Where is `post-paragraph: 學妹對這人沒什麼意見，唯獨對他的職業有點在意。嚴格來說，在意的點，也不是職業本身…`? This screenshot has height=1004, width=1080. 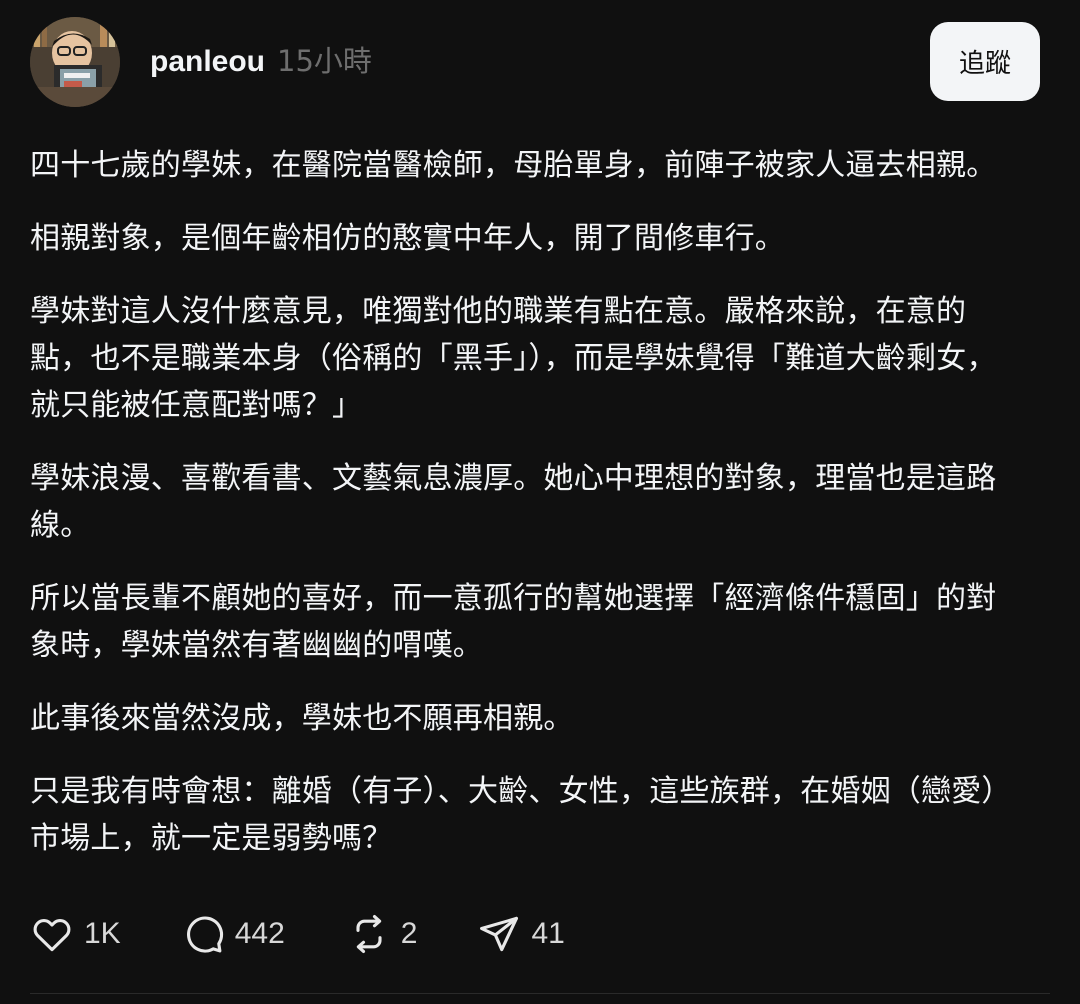 post-paragraph: 學妹對這人沒什麼意見，唯獨對他的職業有點在意。嚴格來說，在意的點，也不是職業本身… is located at coordinates (513, 358).